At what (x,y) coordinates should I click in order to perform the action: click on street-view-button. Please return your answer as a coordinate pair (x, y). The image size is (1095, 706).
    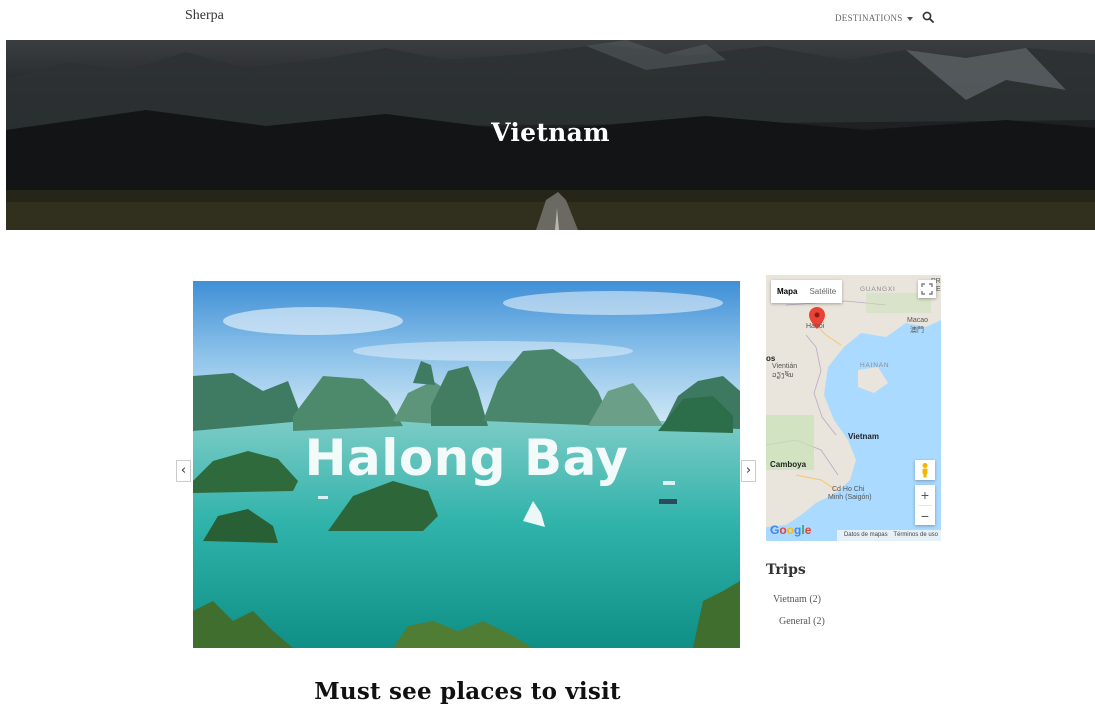
    Looking at the image, I should click on (925, 470).